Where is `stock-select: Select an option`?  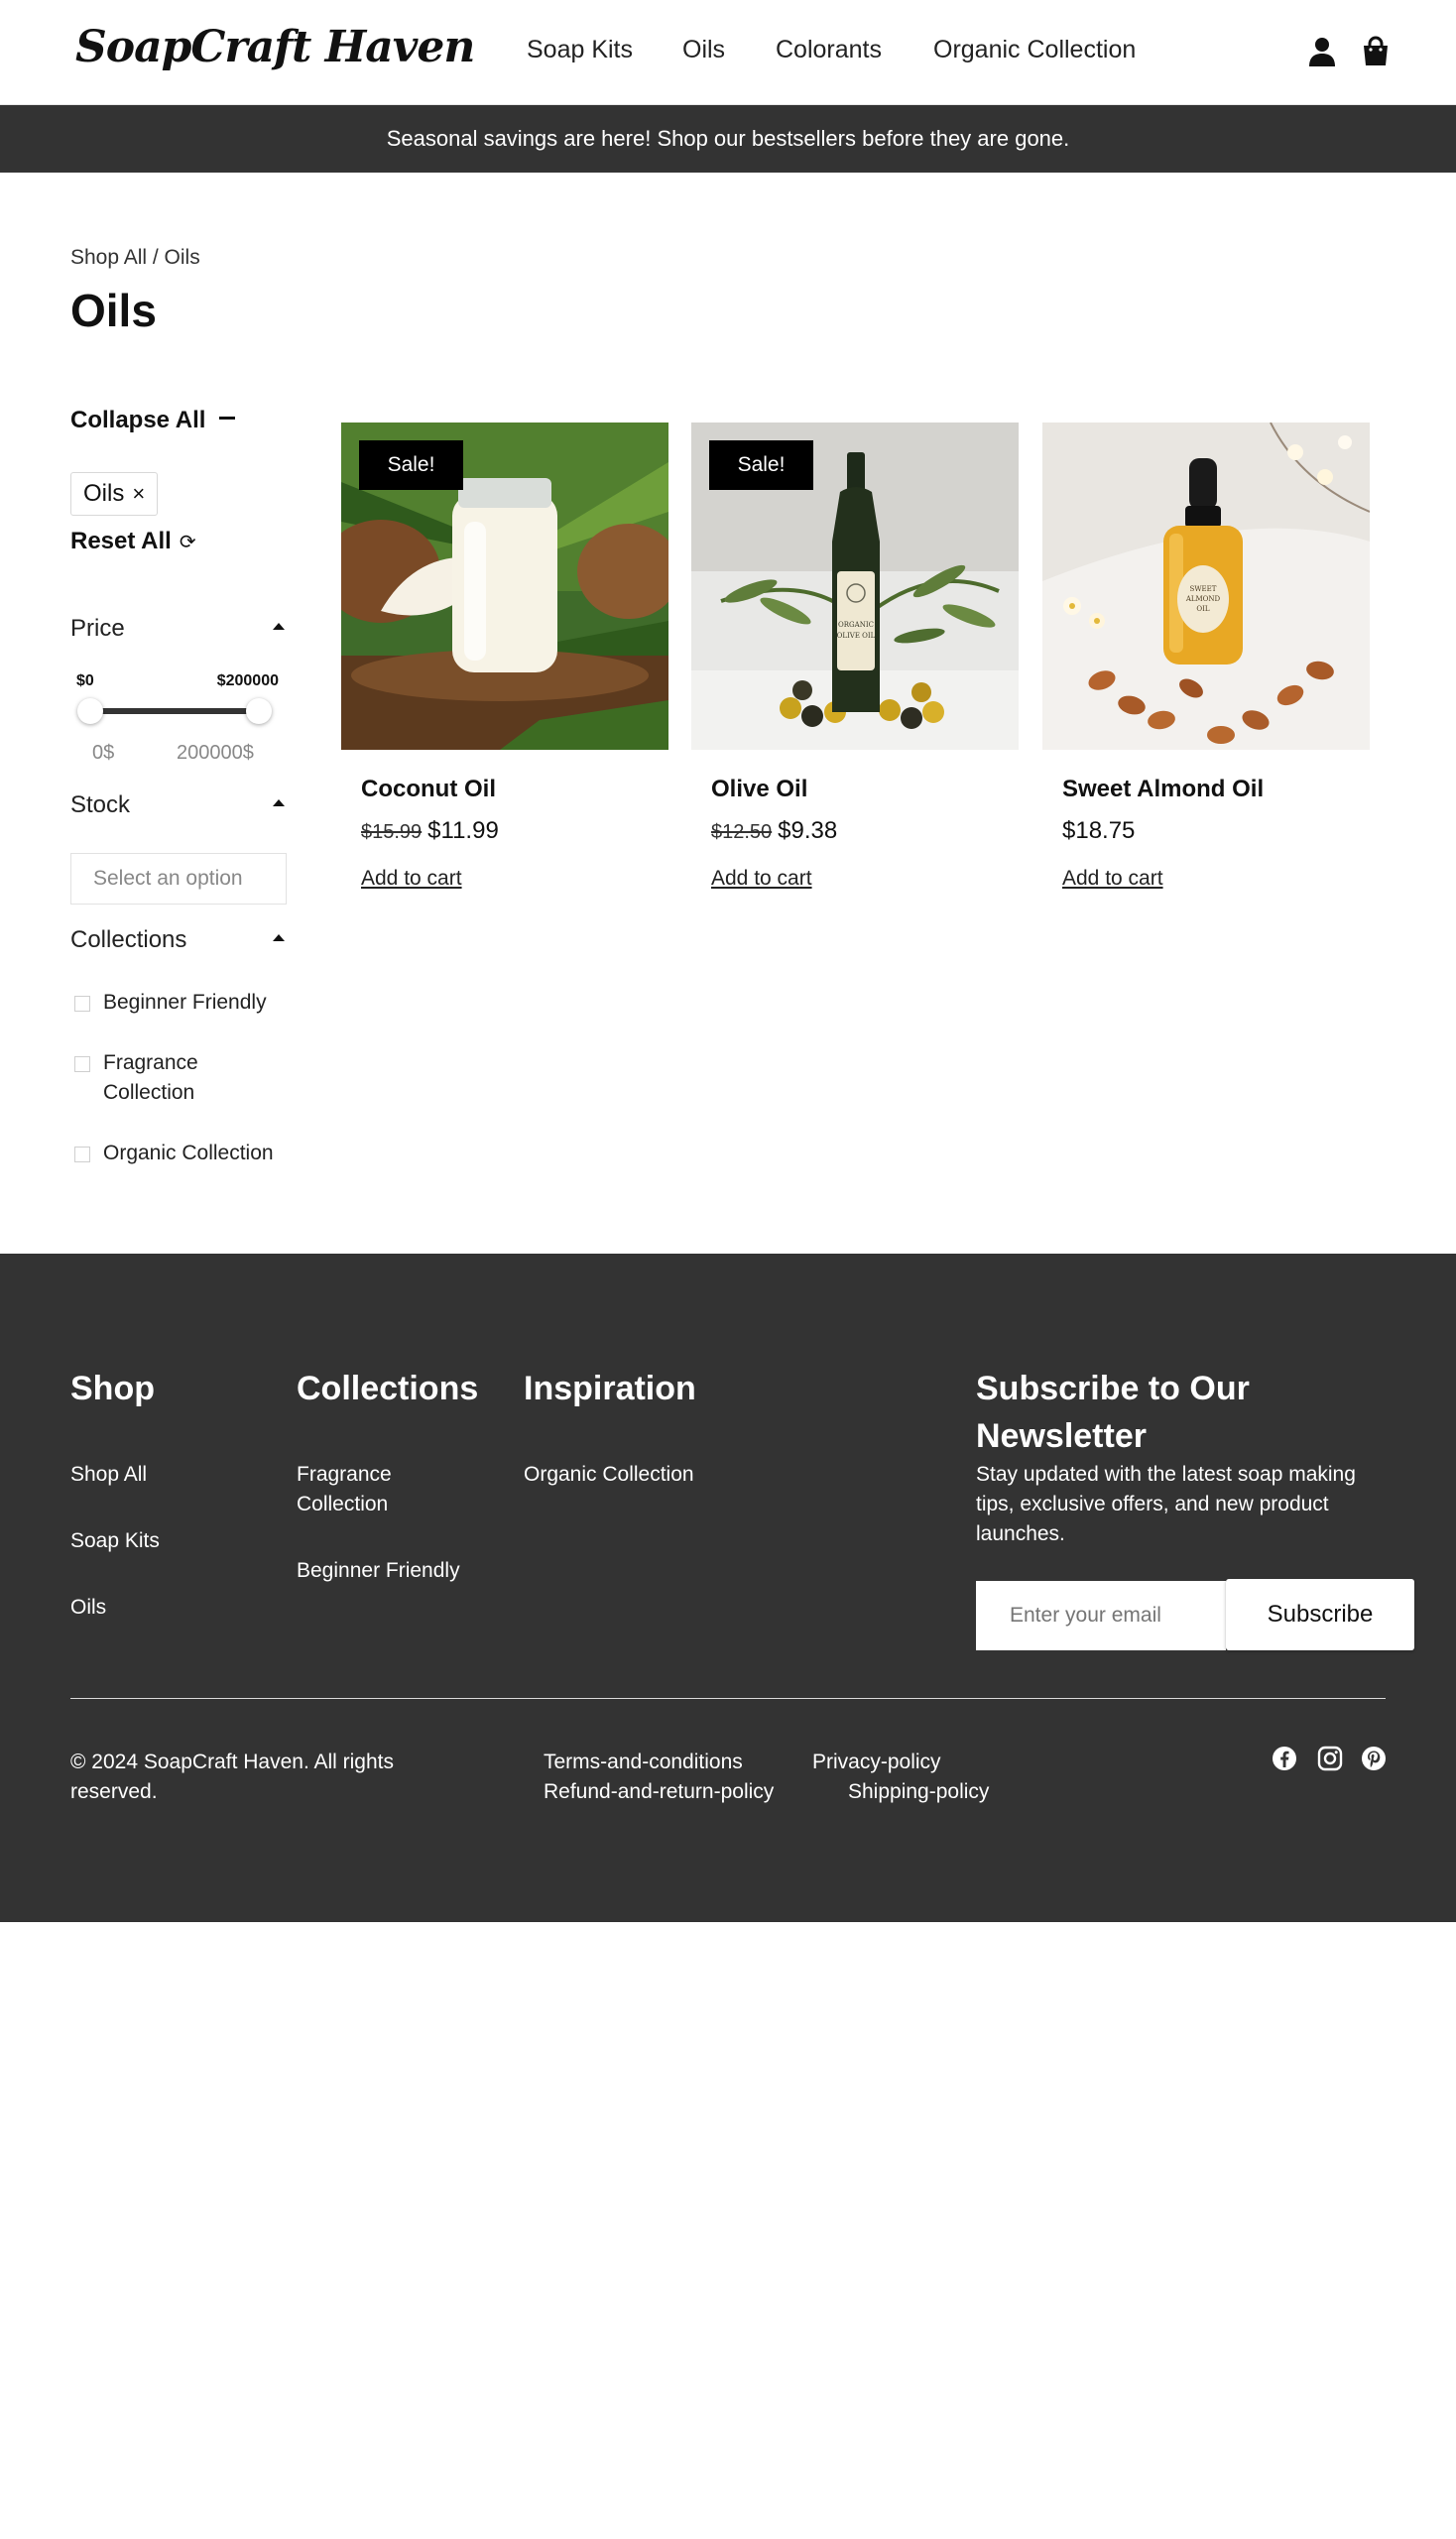
stock-select: Select an option is located at coordinates (178, 879).